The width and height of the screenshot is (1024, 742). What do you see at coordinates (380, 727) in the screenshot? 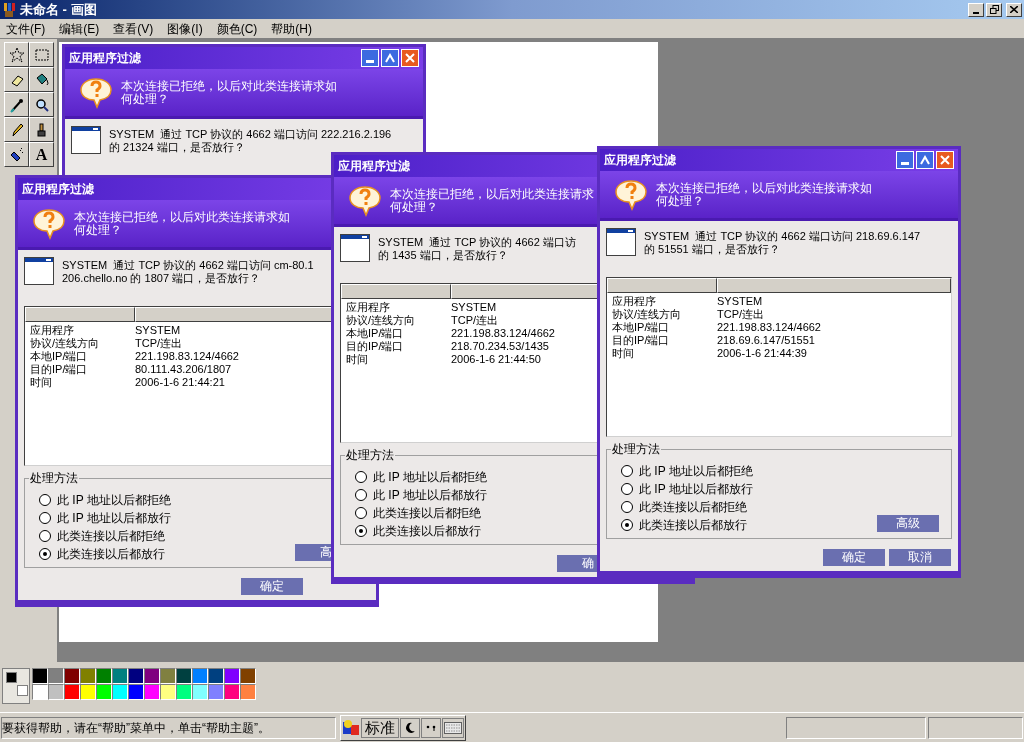
I see `input-mode-button: 标准` at bounding box center [380, 727].